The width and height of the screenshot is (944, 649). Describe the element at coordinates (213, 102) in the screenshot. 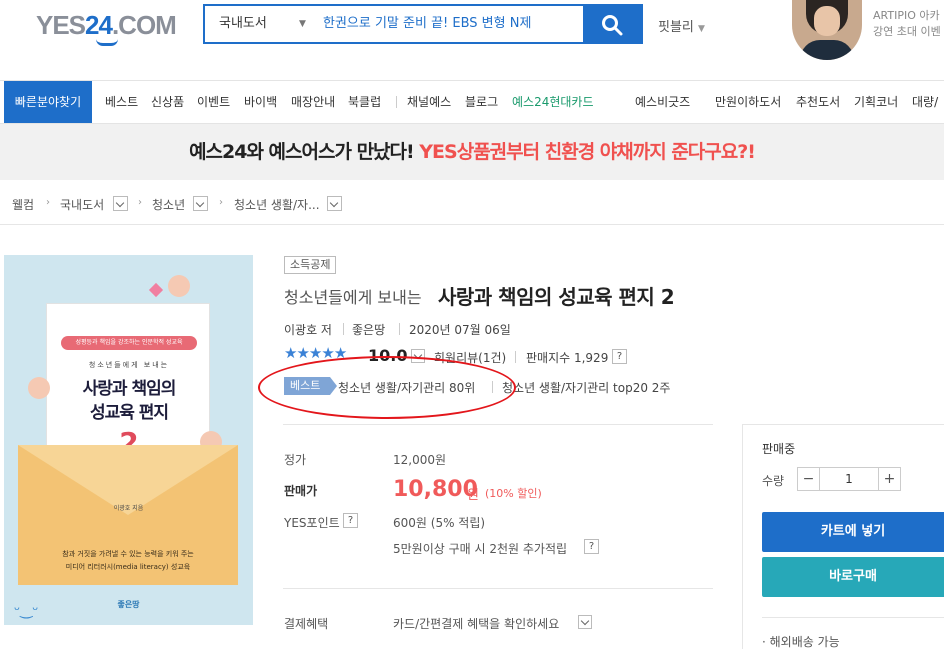

I see `nav-item-event: 이벤트` at that location.